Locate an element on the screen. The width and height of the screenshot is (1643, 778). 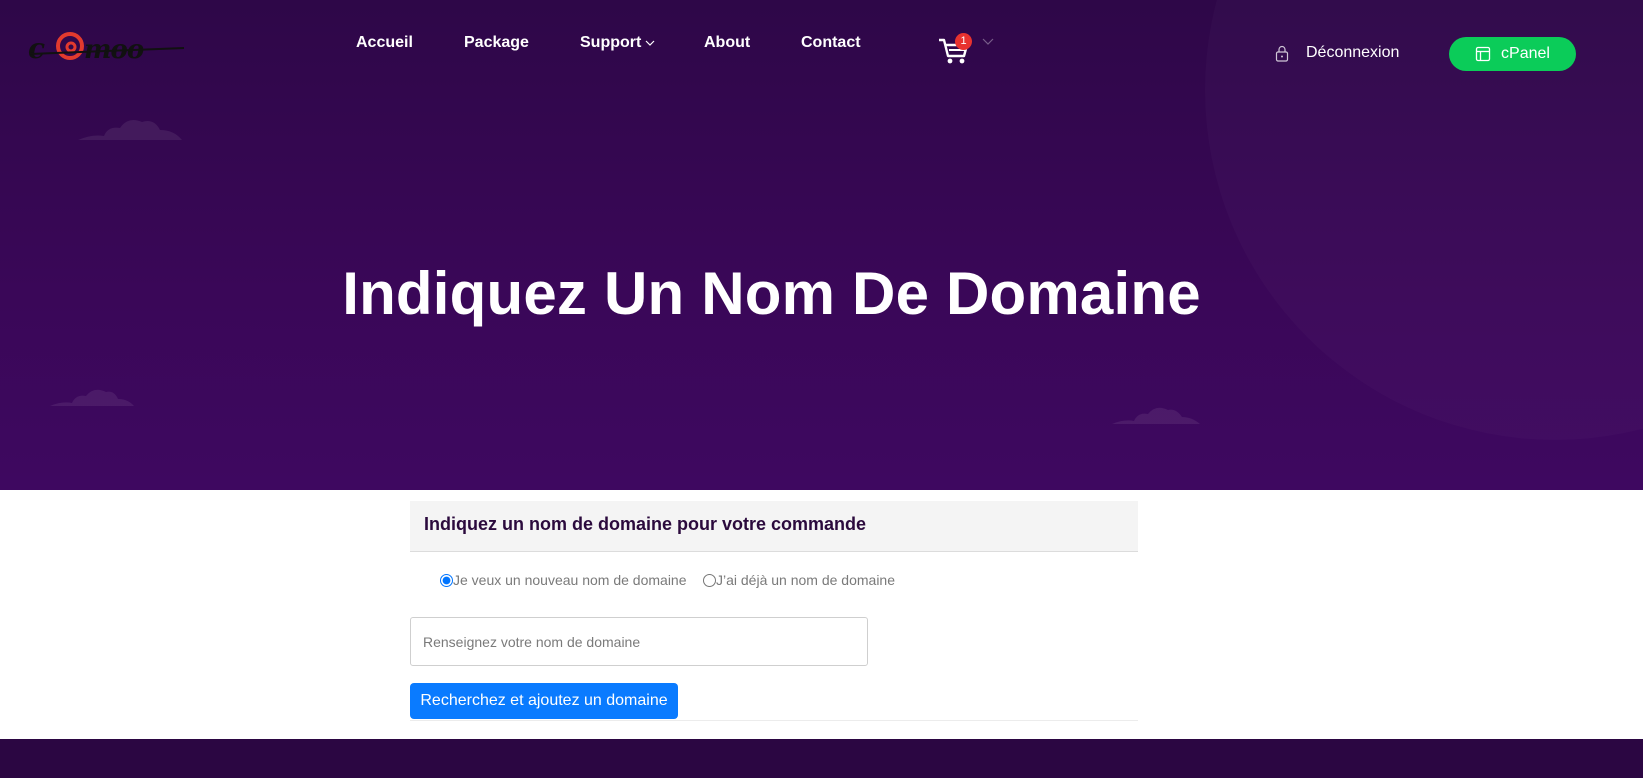
nav-item-contact: Contact is located at coordinates (831, 43).